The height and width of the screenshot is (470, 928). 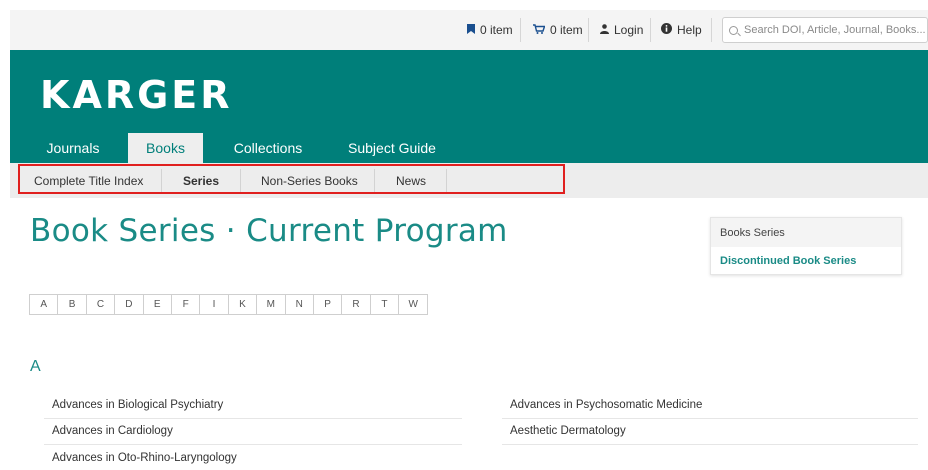 What do you see at coordinates (806, 261) in the screenshot?
I see `discontinued-series-link: Discontinued Book Series` at bounding box center [806, 261].